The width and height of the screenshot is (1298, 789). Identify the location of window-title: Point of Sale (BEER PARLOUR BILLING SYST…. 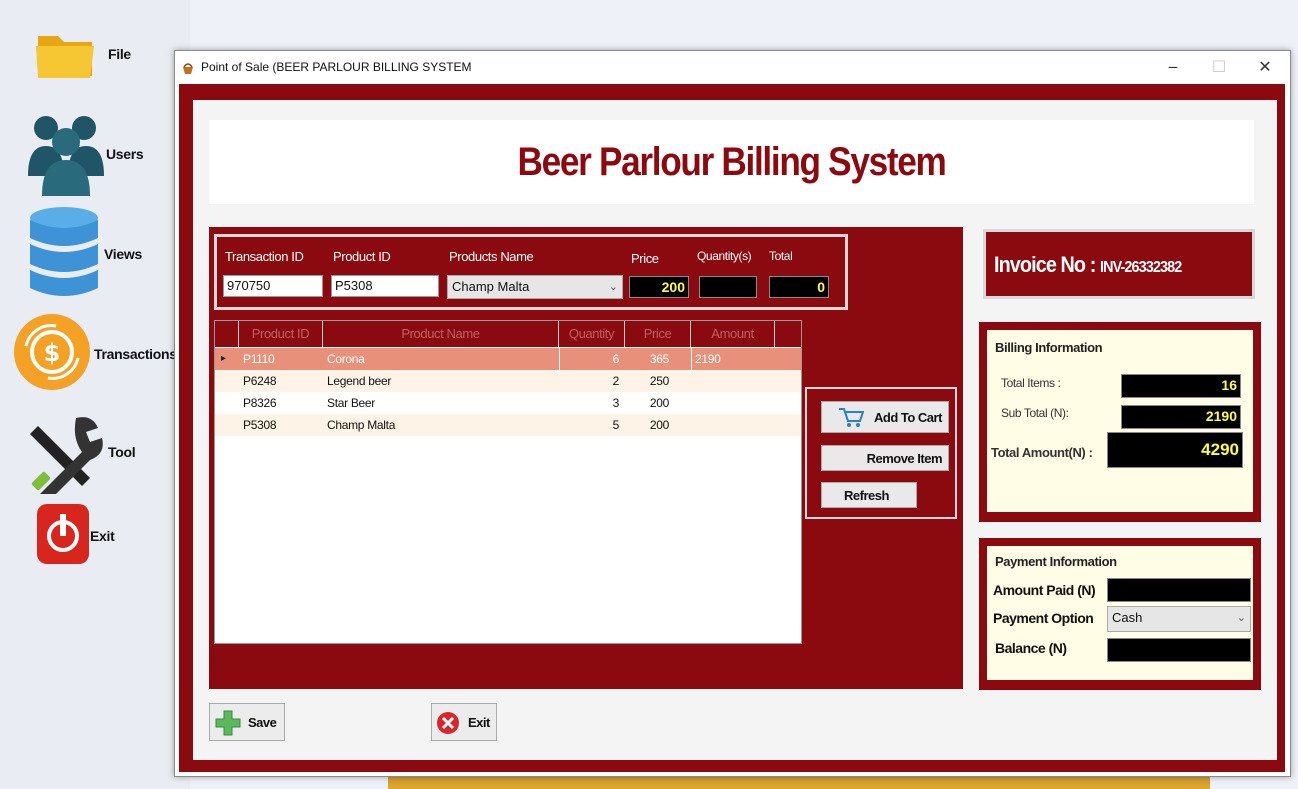
(336, 67).